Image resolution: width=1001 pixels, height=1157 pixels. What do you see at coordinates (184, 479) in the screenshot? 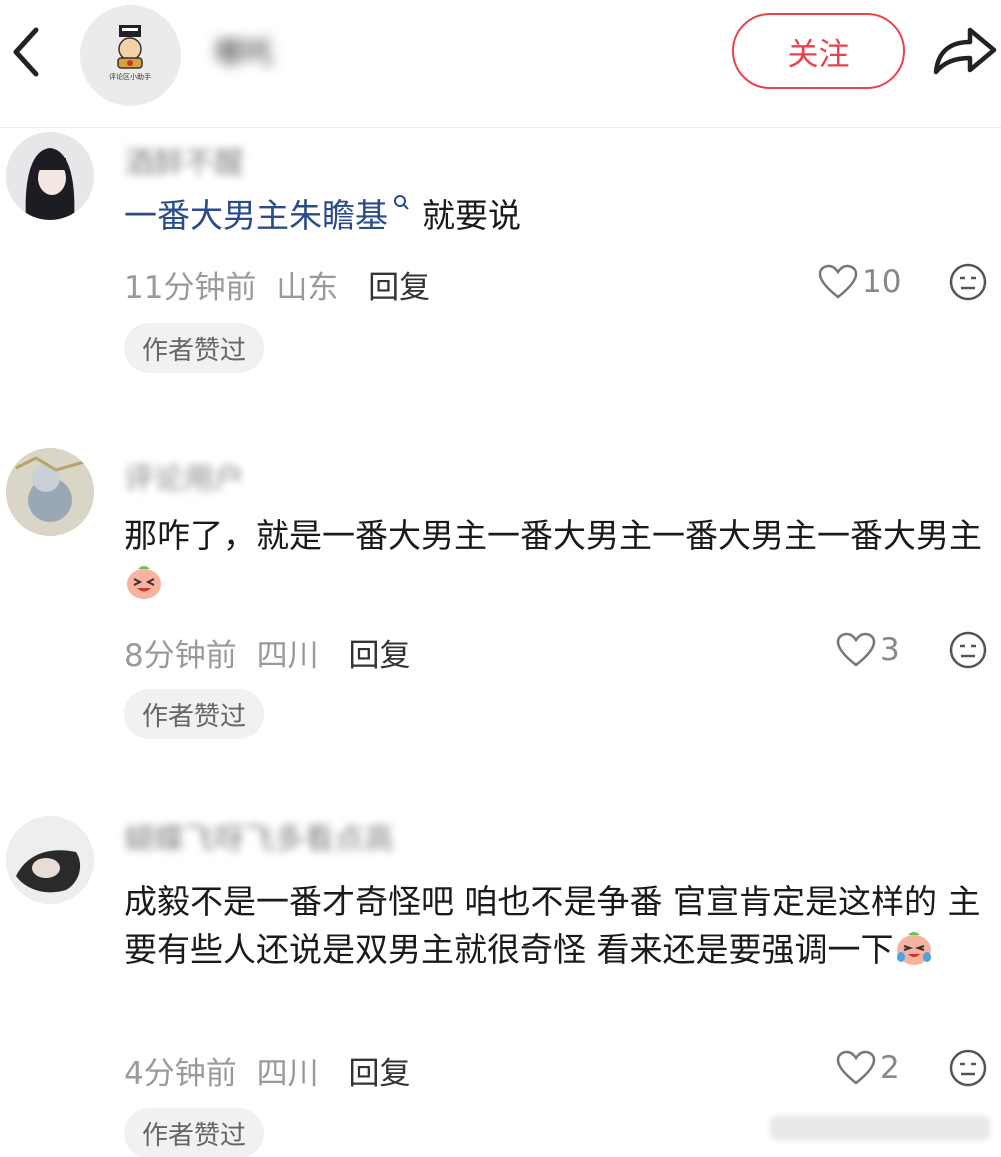
I see `commenter-name: 评论用户` at bounding box center [184, 479].